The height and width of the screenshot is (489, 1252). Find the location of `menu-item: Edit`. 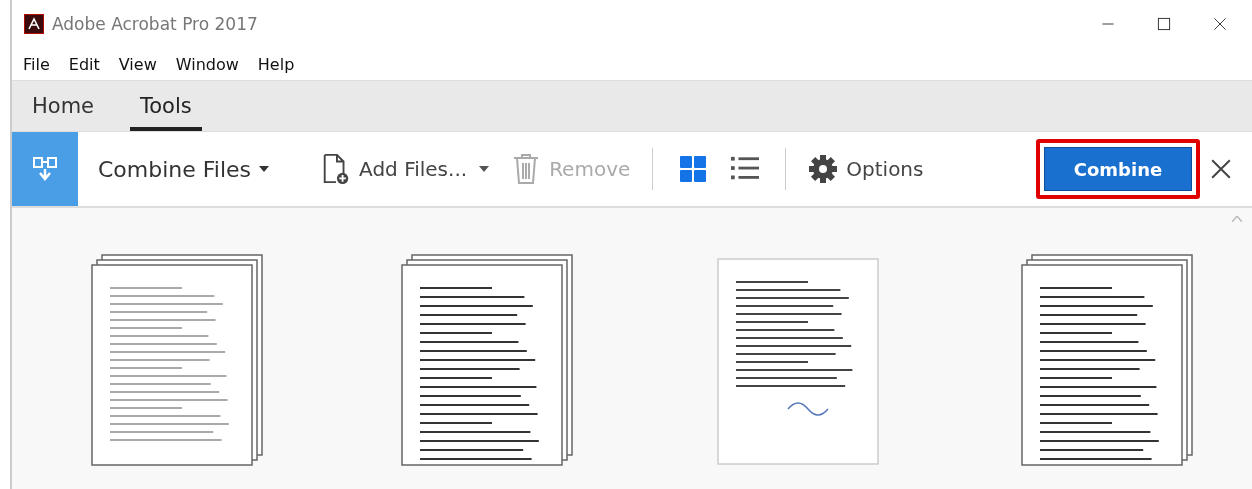

menu-item: Edit is located at coordinates (82, 64).